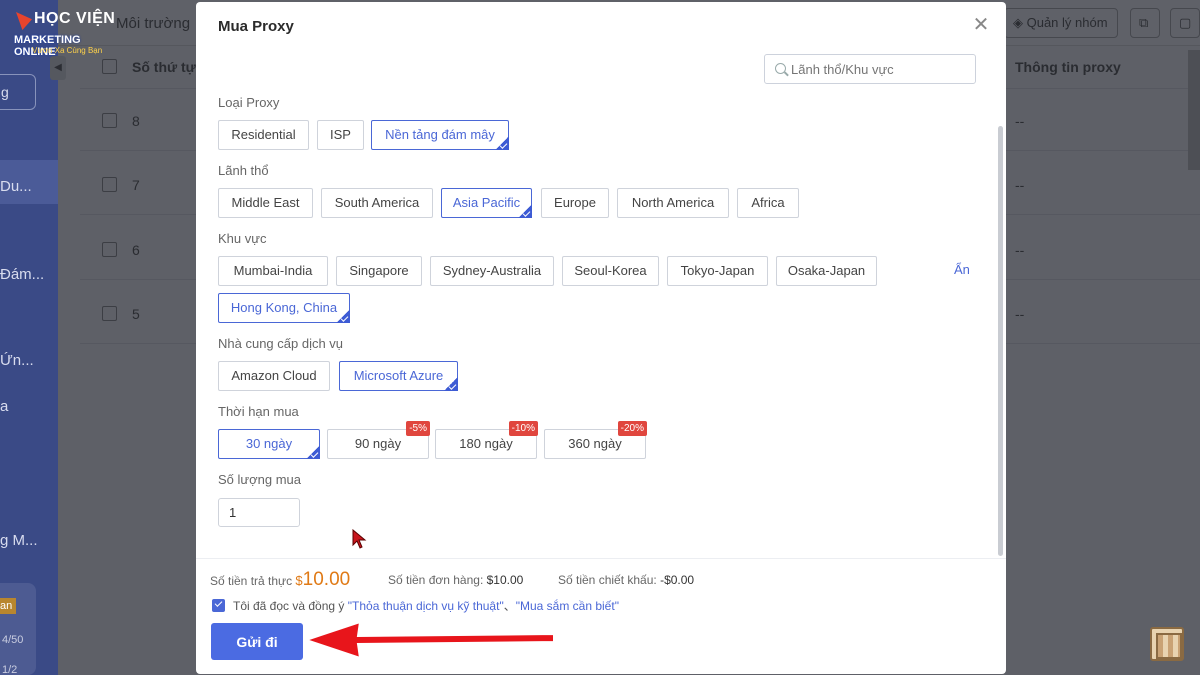  Describe the element at coordinates (153, 23) in the screenshot. I see `background-topbar-title: Môi trường` at that location.